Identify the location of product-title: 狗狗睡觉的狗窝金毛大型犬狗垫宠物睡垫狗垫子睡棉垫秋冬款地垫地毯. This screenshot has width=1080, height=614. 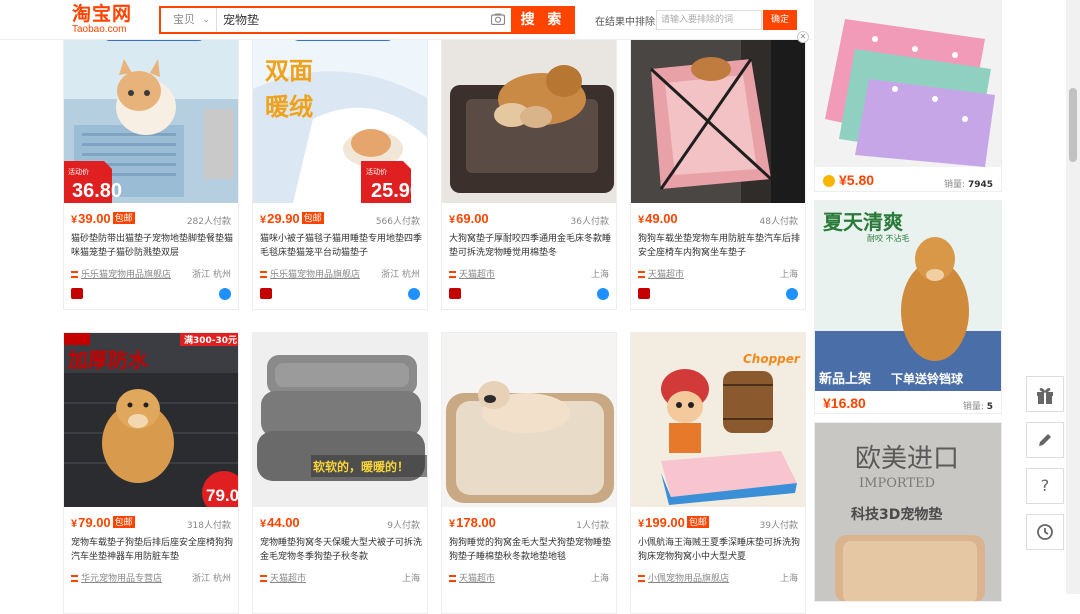
(530, 550).